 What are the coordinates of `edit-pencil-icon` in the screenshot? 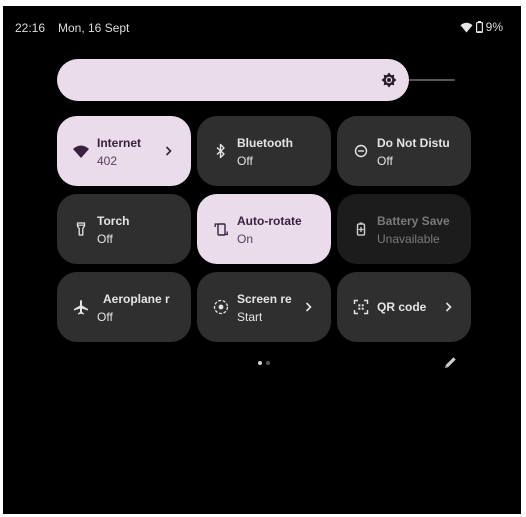 It's located at (450, 363).